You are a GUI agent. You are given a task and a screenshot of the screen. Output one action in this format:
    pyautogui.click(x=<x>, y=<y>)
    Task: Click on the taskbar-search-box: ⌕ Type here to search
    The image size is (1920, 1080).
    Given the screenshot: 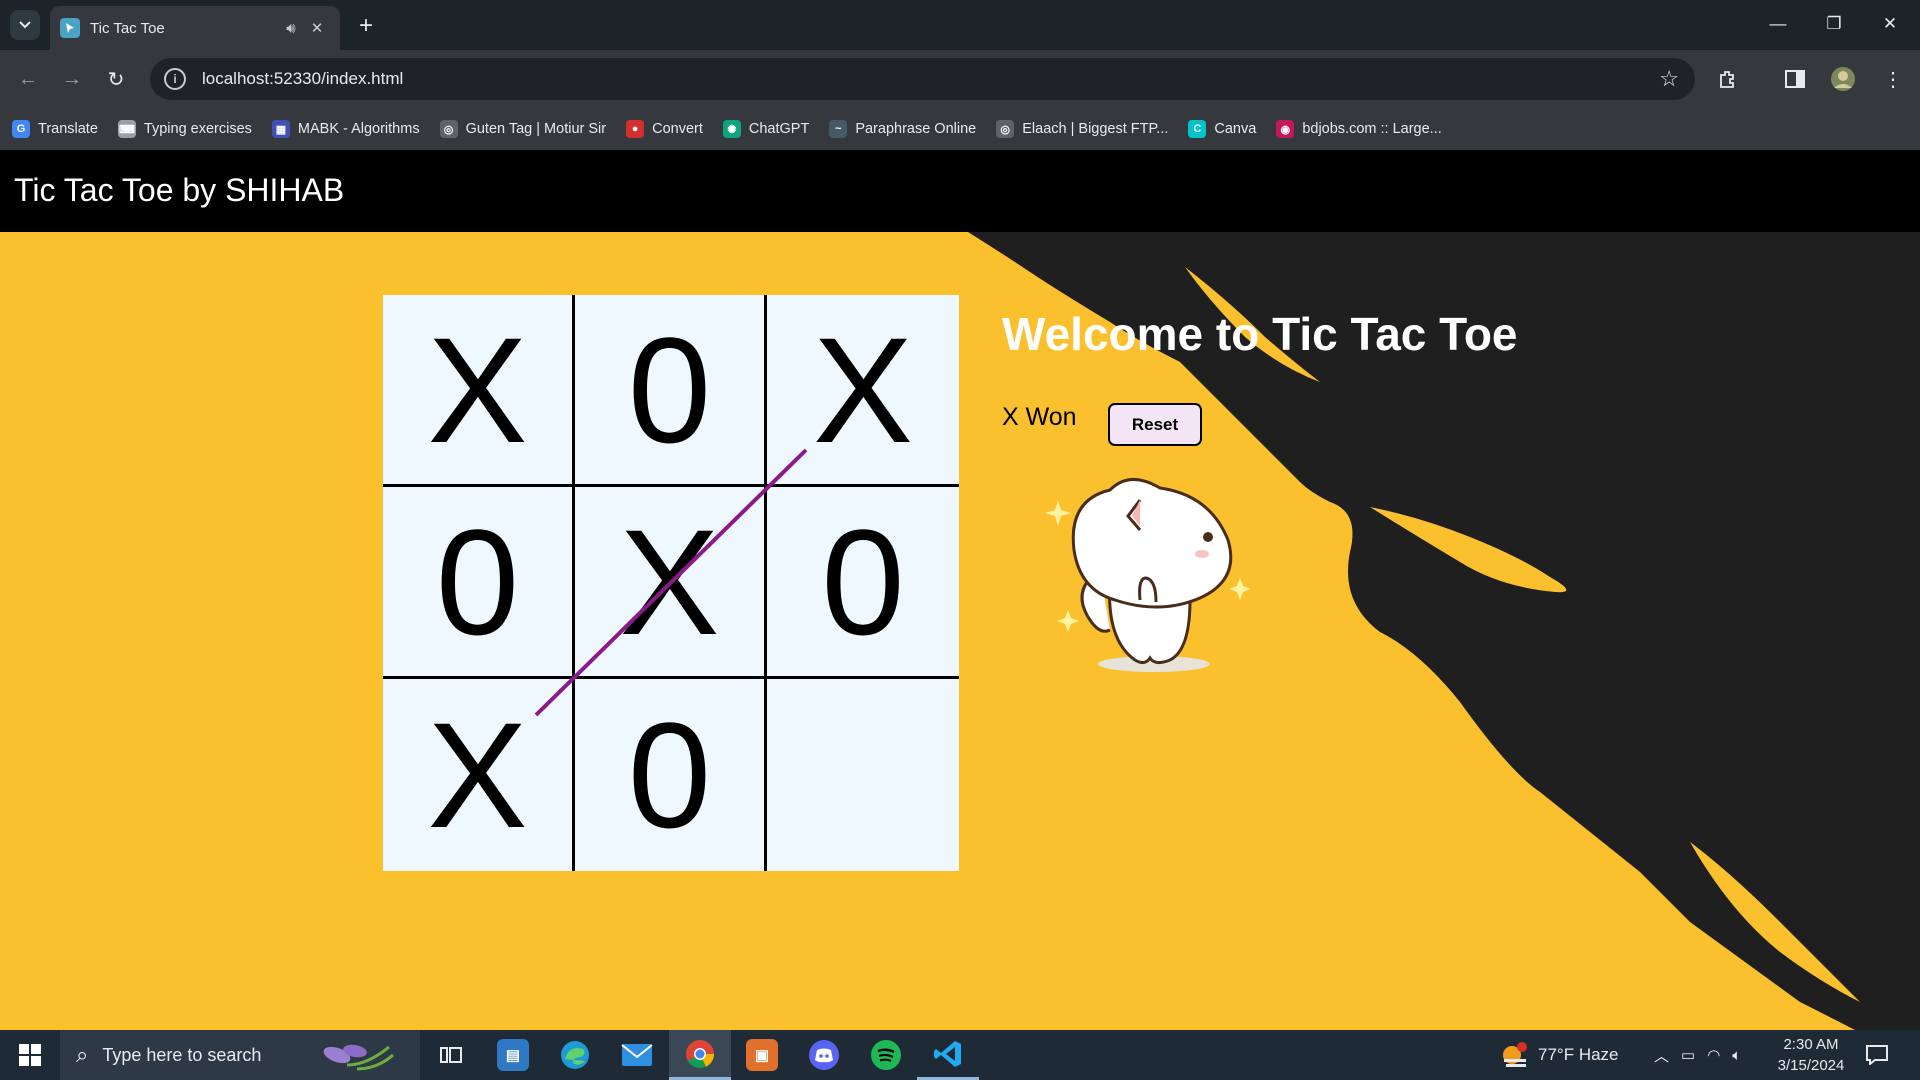 What is the action you would take?
    pyautogui.click(x=240, y=1055)
    